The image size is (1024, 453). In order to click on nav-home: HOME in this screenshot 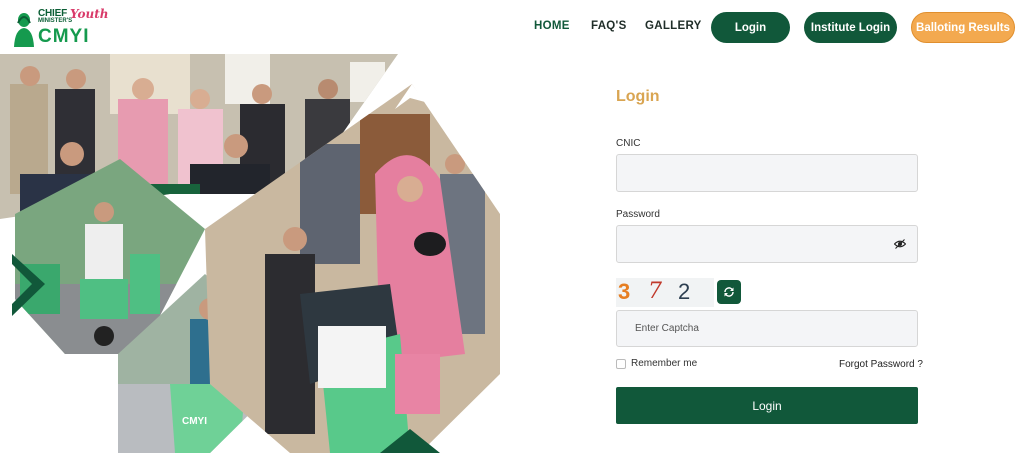, I will do `click(552, 26)`.